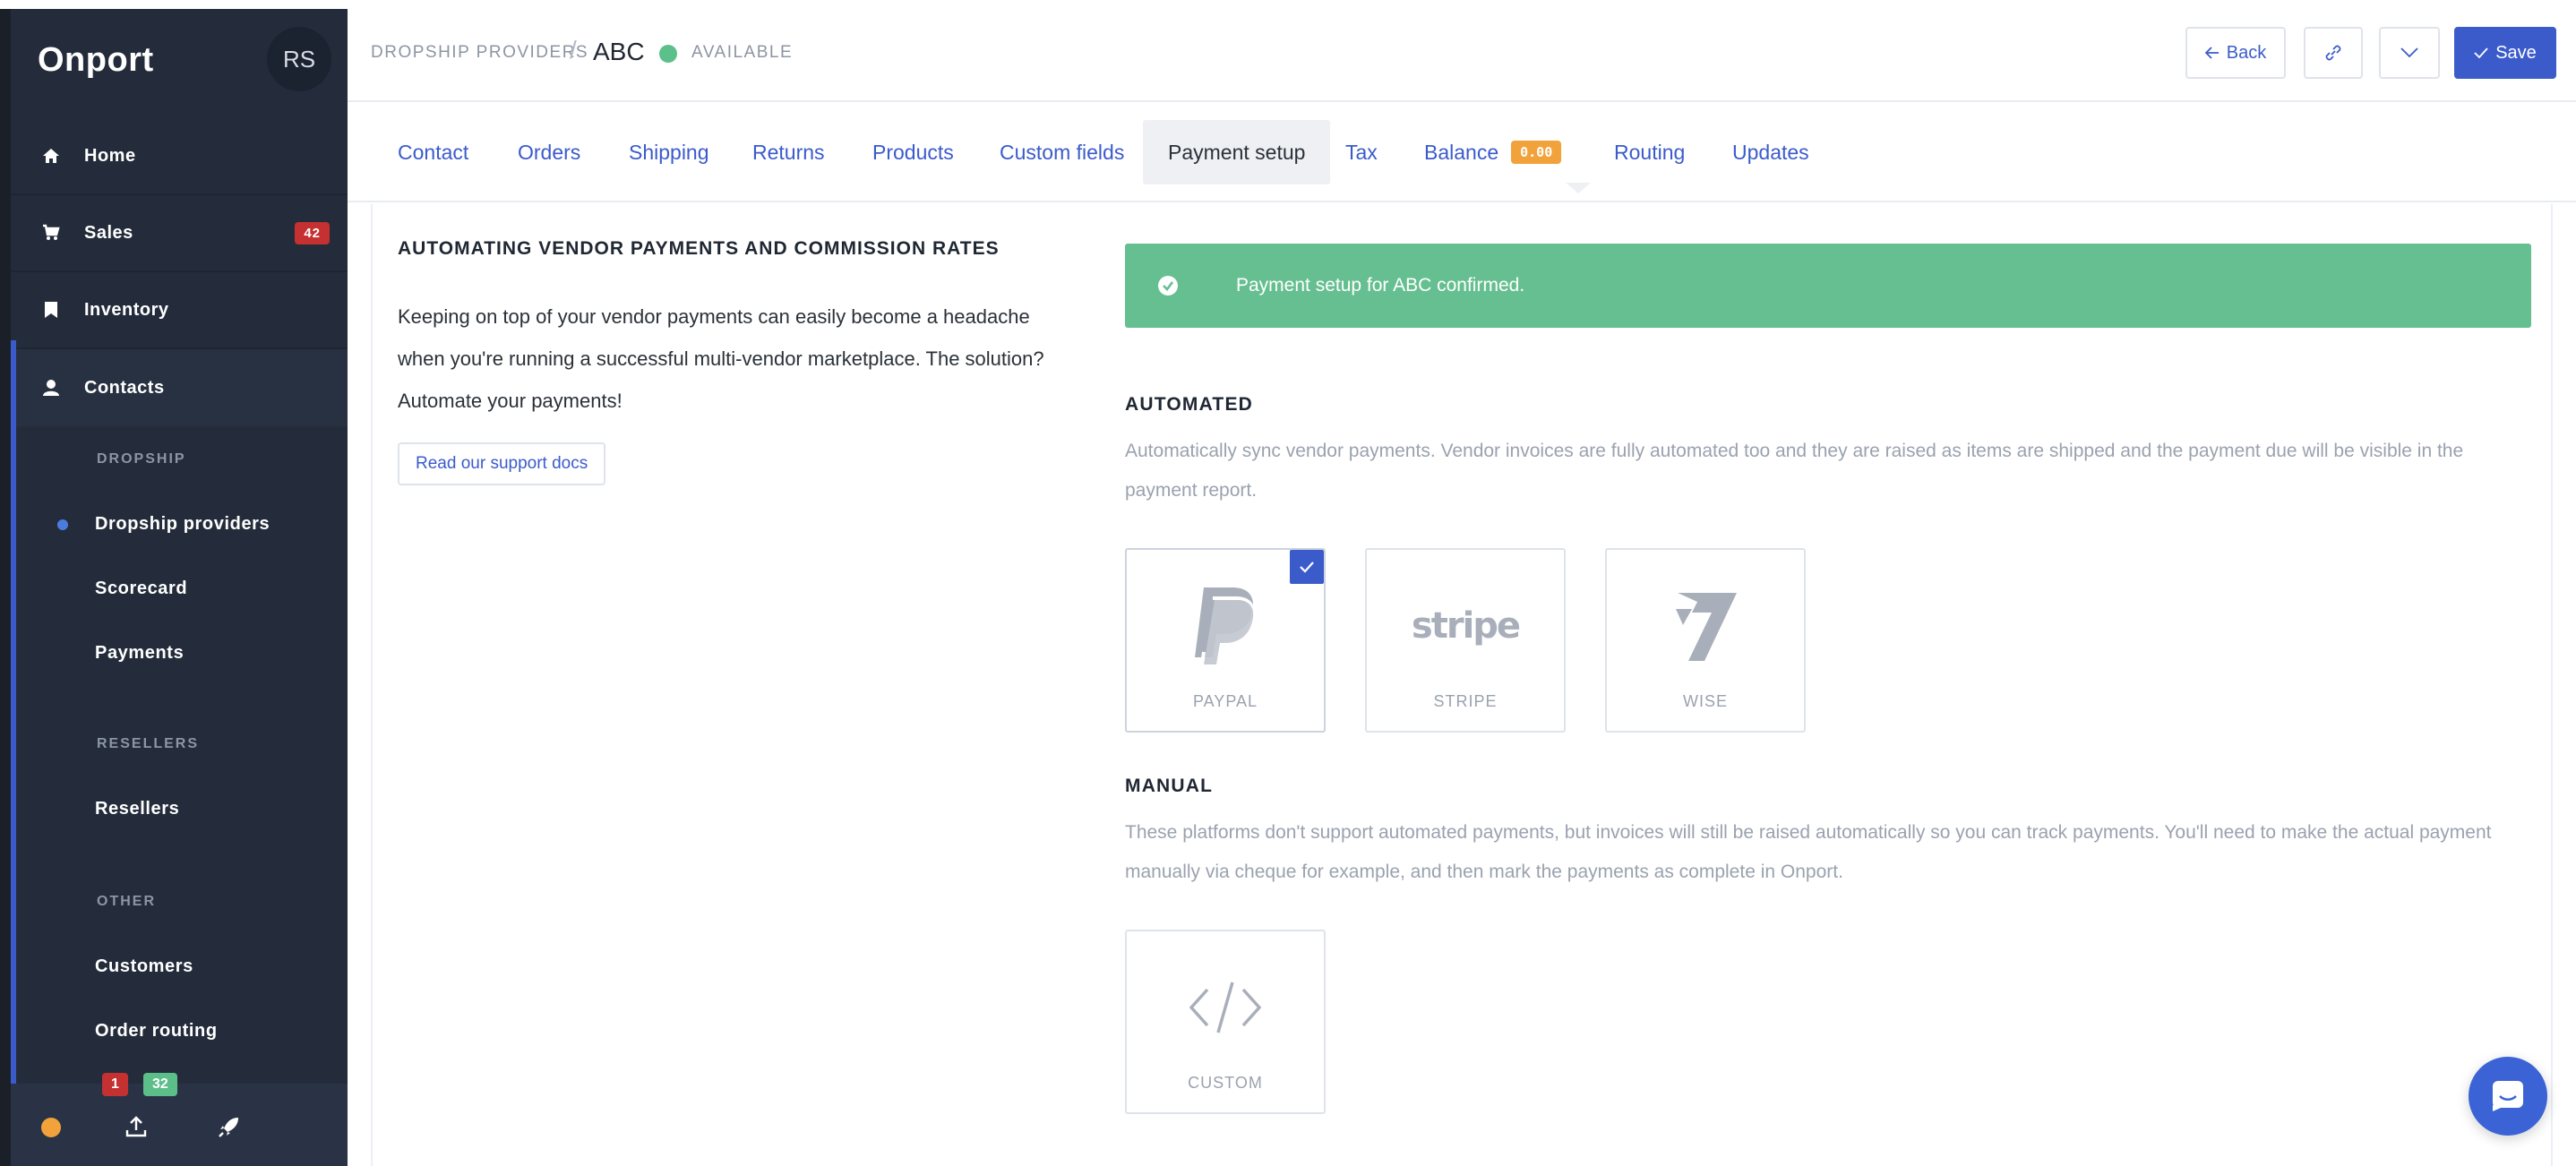  I want to click on tab-products: Products, so click(913, 152).